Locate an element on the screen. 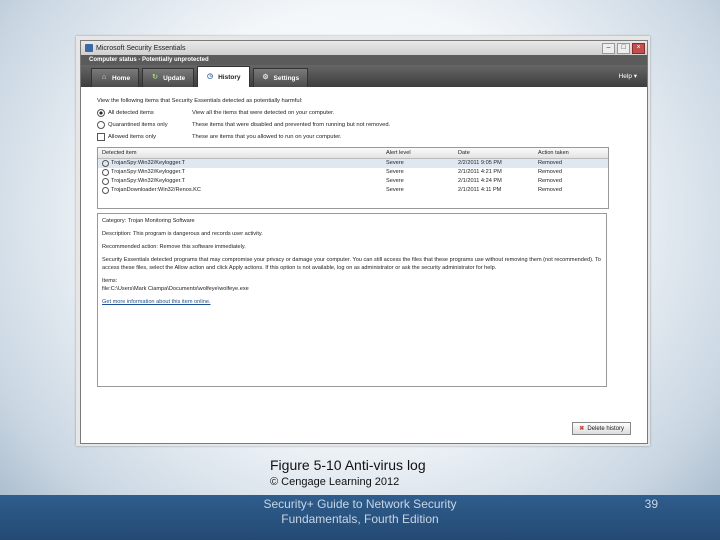 The image size is (720, 540). column-date: Date is located at coordinates (494, 153).